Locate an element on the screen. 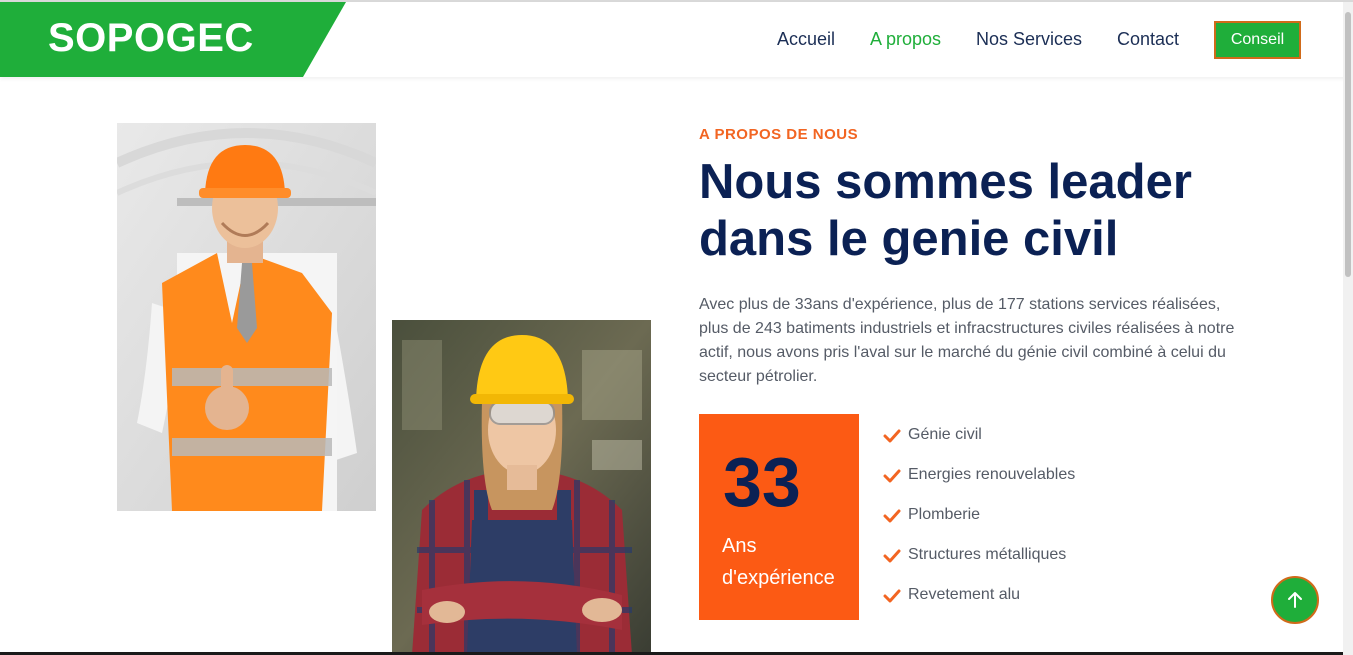  back-to-top-button is located at coordinates (1295, 600).